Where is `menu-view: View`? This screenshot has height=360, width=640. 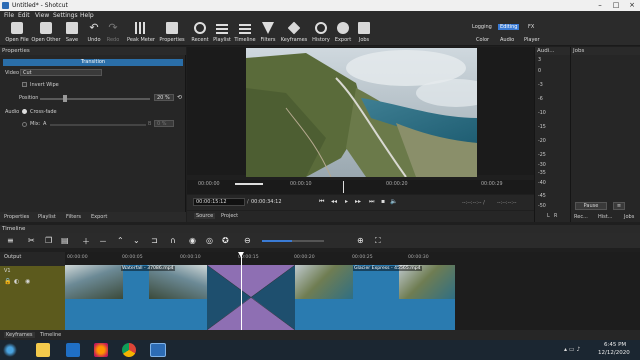 menu-view: View is located at coordinates (42, 15).